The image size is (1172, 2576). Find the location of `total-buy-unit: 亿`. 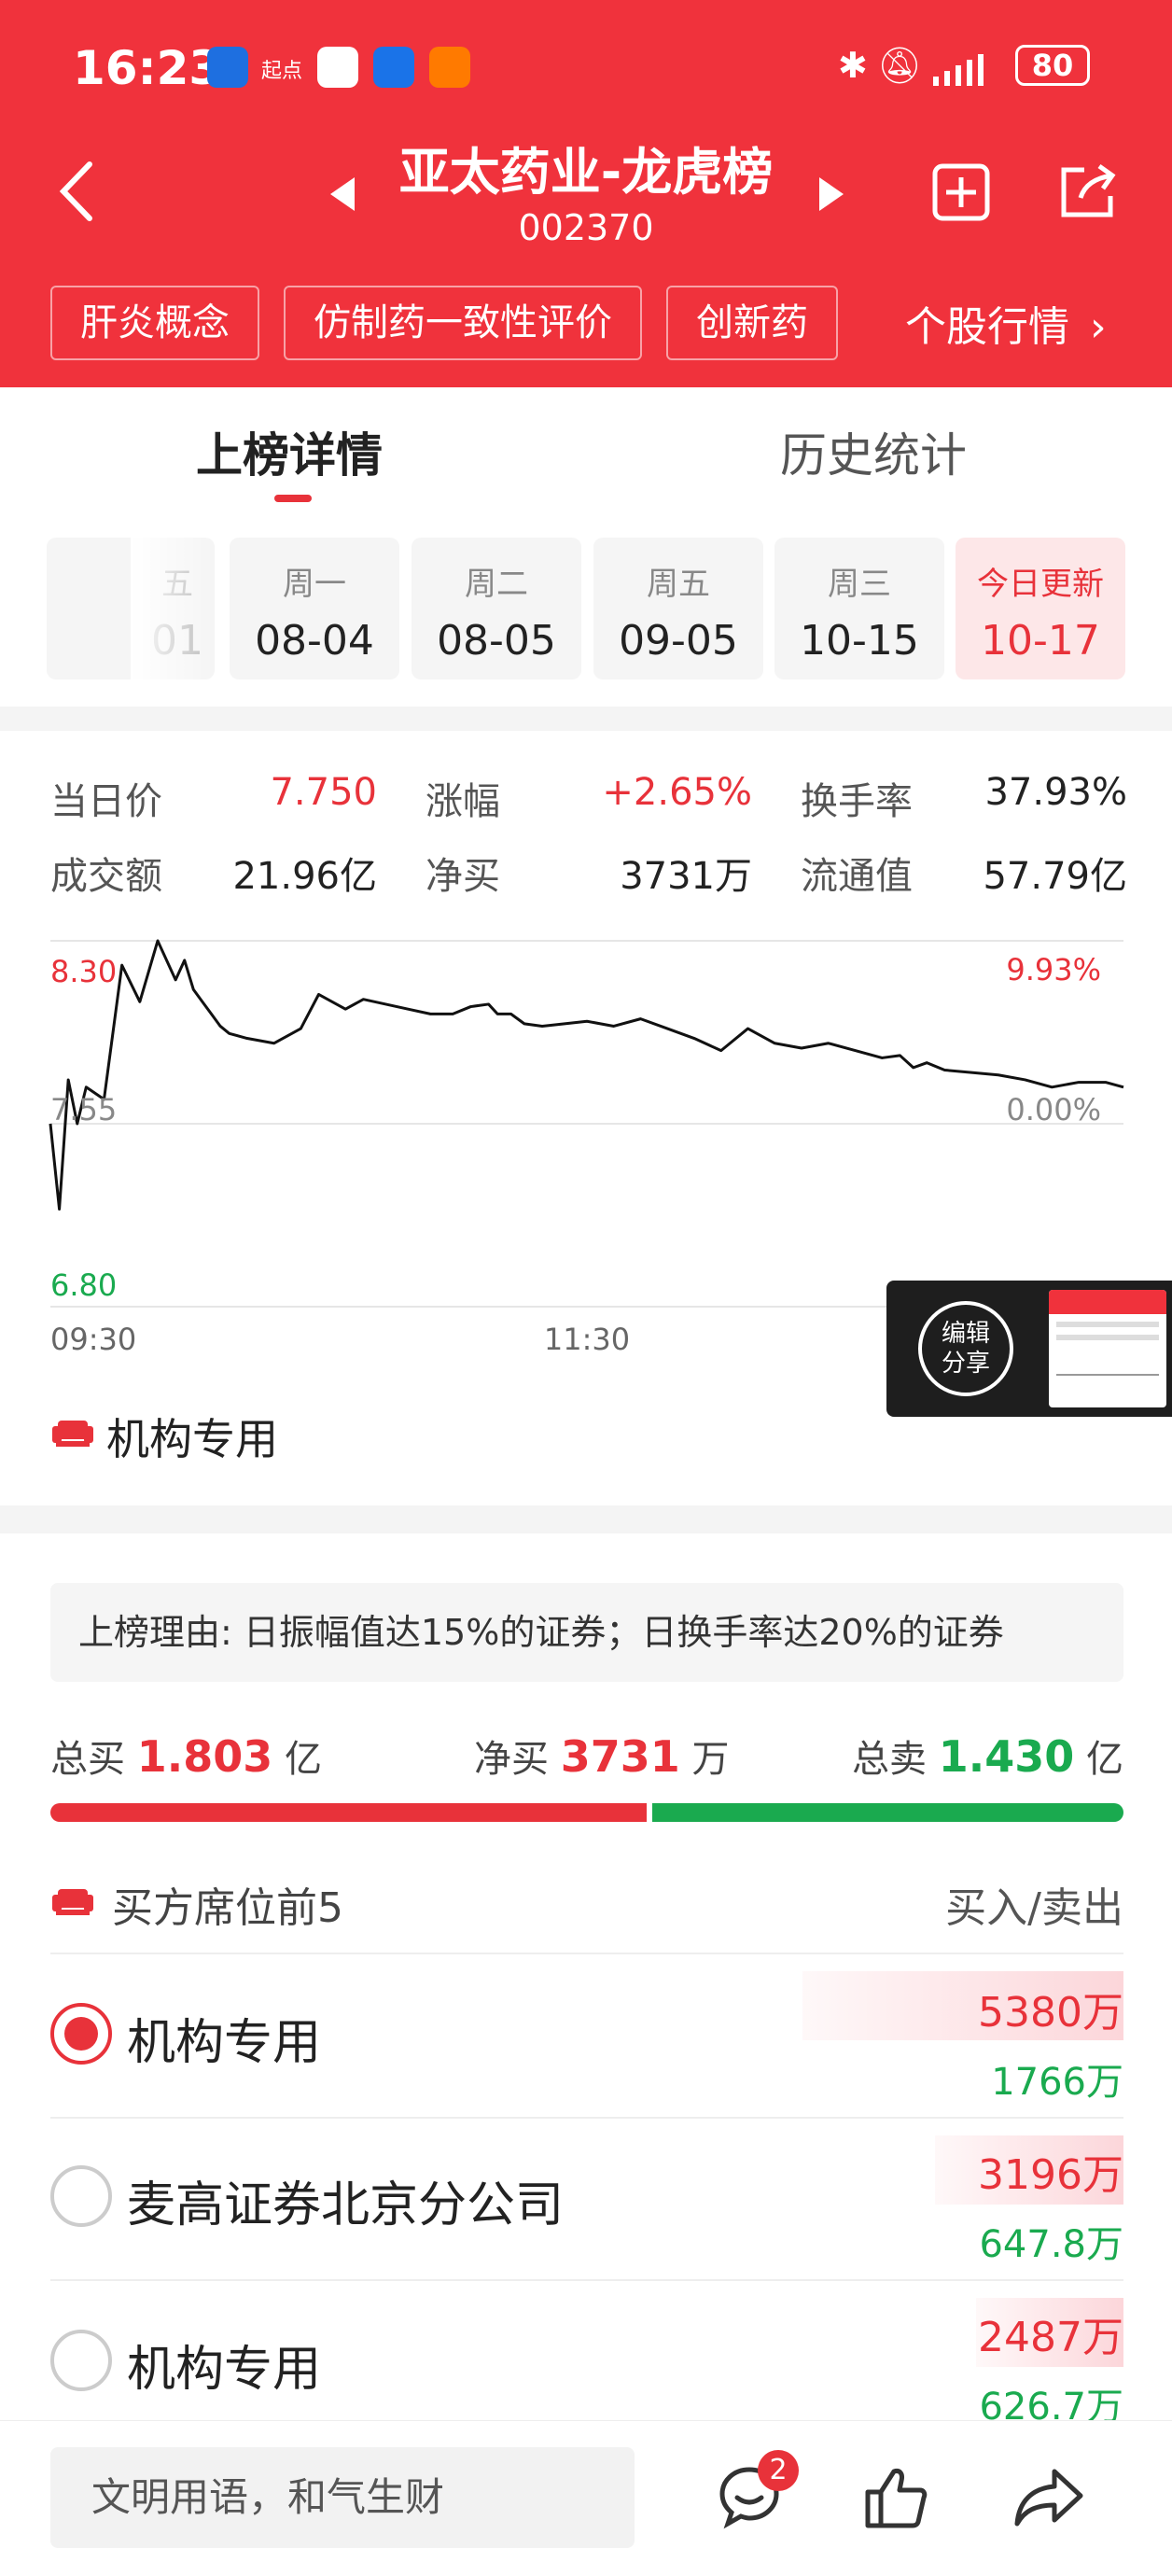

total-buy-unit: 亿 is located at coordinates (303, 1759).